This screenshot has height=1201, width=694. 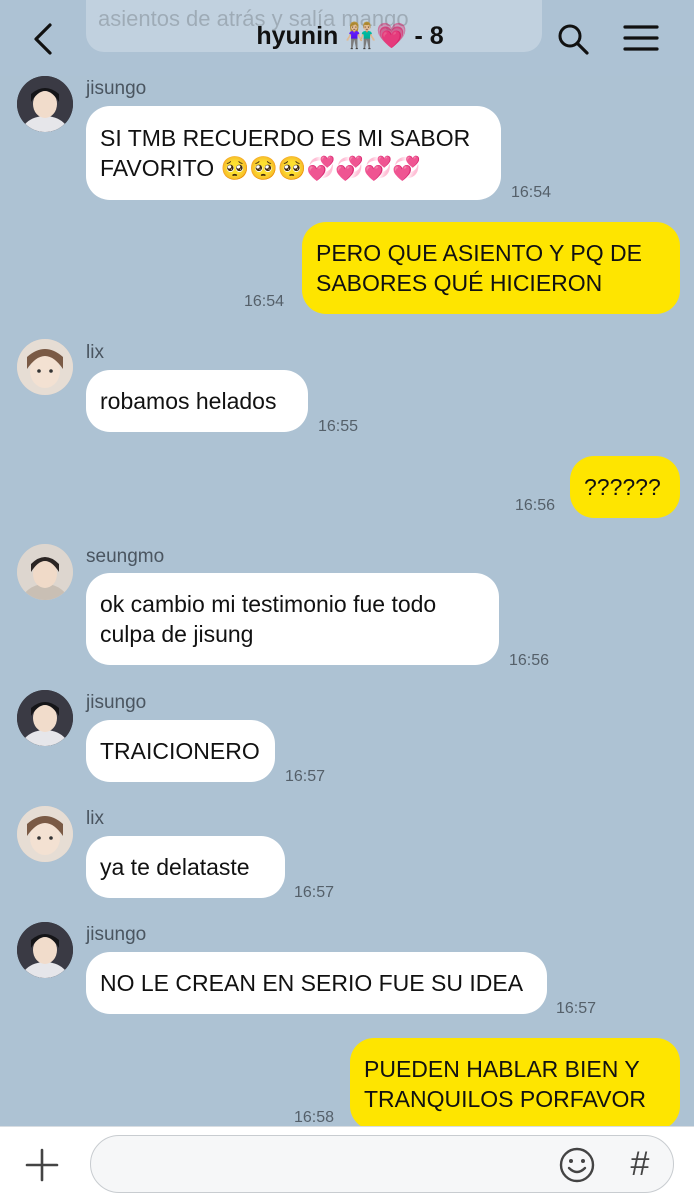 What do you see at coordinates (175, 867) in the screenshot?
I see `message-text-line: ya te delataste` at bounding box center [175, 867].